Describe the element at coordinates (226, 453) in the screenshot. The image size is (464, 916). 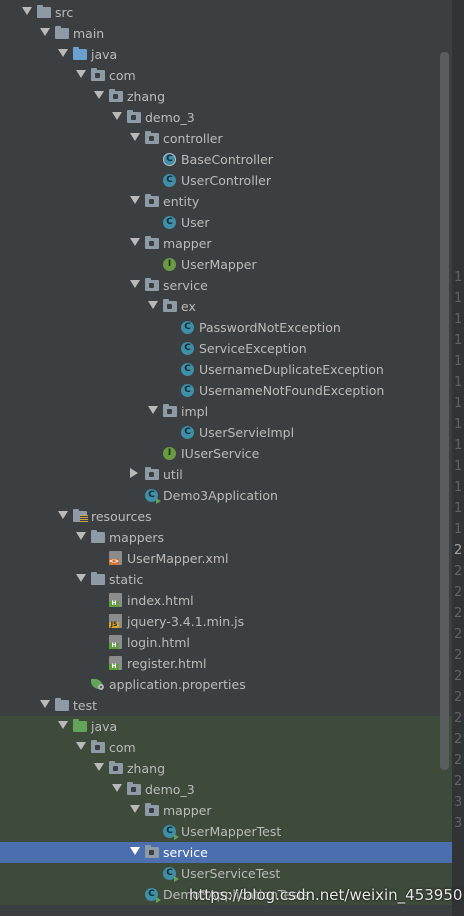
I see `tree-row-iuserservice: I IUserService` at that location.